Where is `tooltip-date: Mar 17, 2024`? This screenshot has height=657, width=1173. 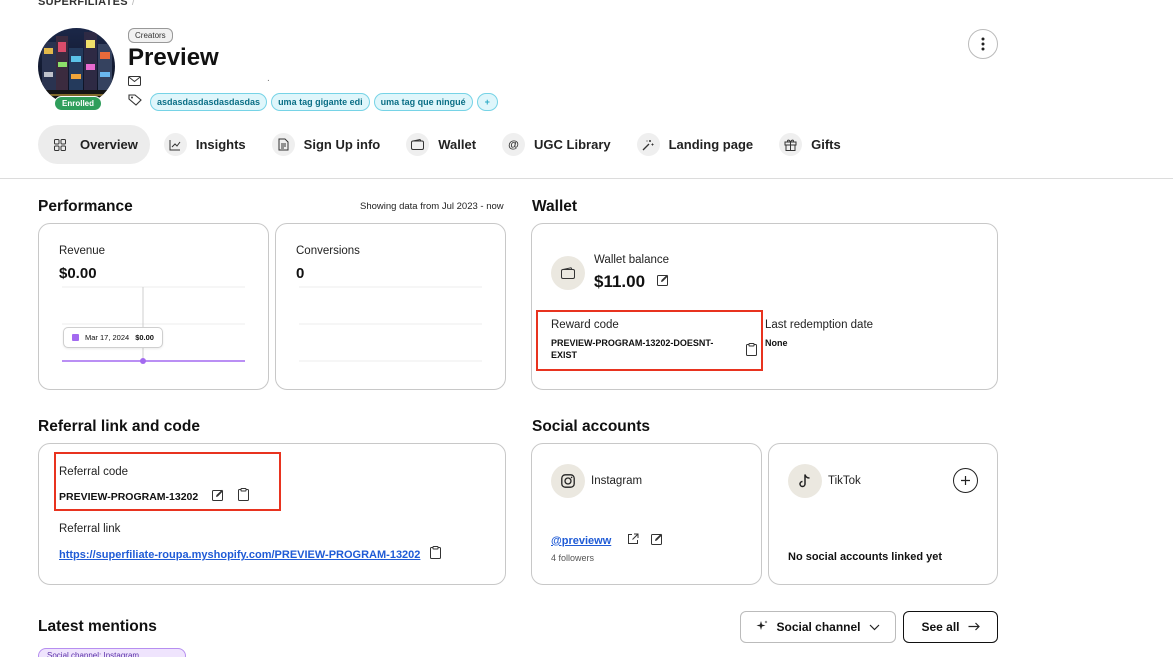 tooltip-date: Mar 17, 2024 is located at coordinates (107, 337).